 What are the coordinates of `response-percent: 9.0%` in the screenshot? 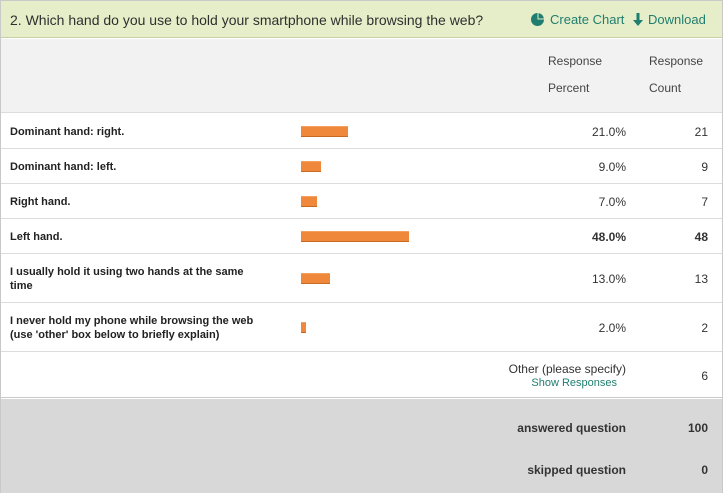 It's located at (612, 166).